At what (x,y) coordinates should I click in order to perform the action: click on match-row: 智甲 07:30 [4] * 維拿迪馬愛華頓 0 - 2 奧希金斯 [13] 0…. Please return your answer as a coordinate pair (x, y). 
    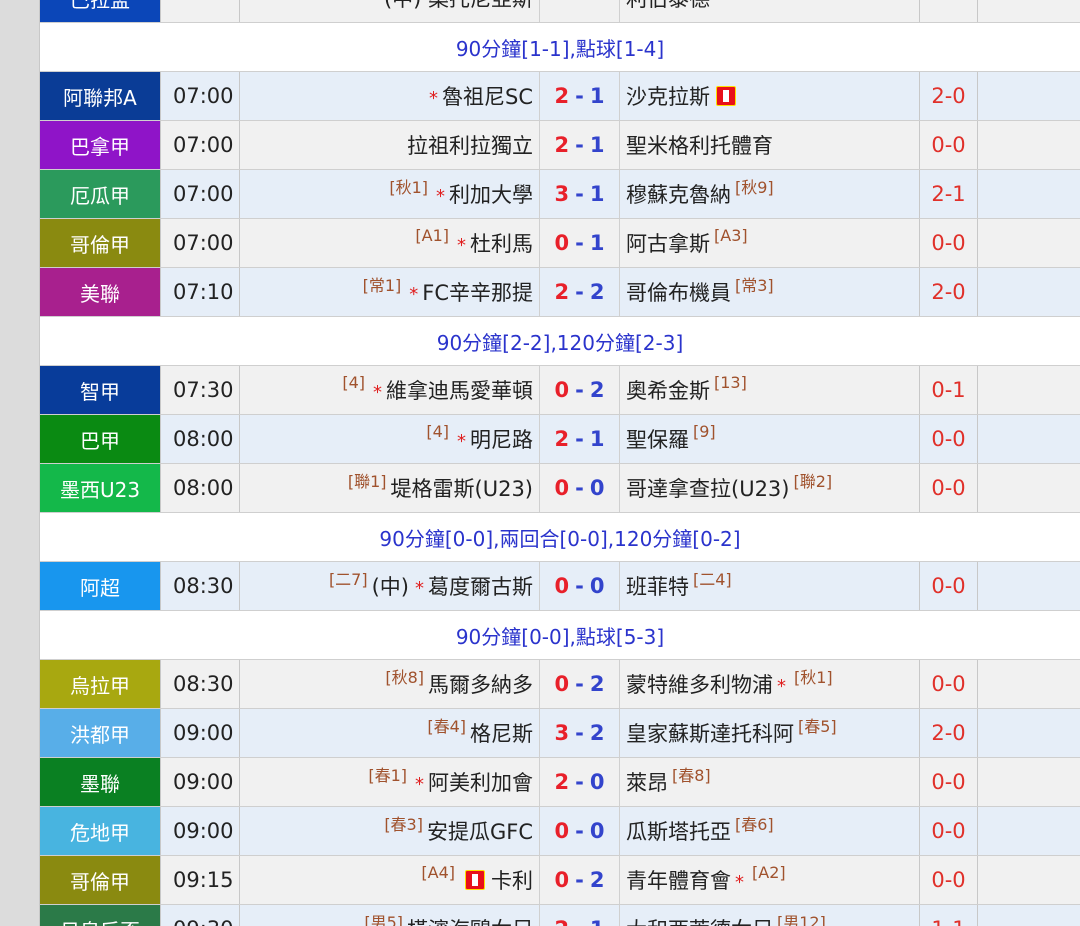
    Looking at the image, I should click on (560, 390).